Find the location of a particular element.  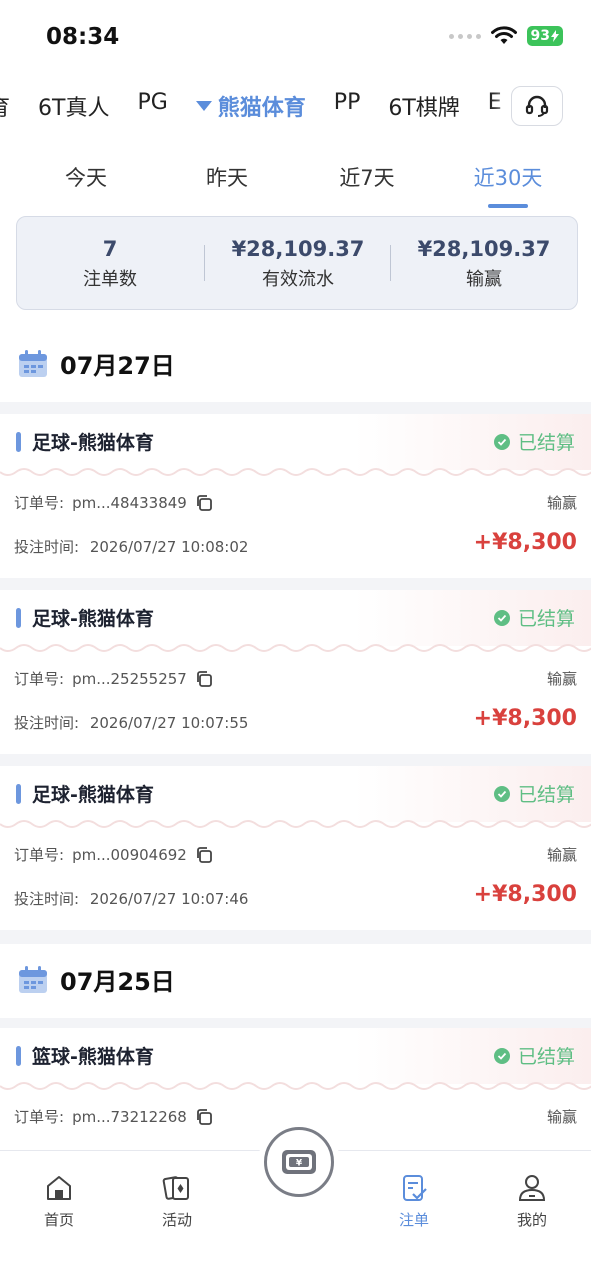

charging-bolt-icon is located at coordinates (555, 36).